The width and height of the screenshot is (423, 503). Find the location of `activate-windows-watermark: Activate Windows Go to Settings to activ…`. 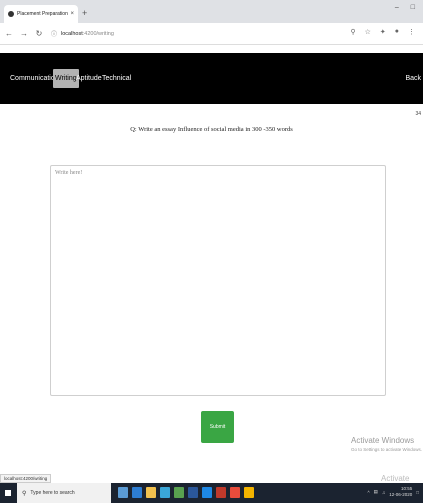

activate-windows-watermark: Activate Windows Go to Settings to activ… is located at coordinates (386, 444).